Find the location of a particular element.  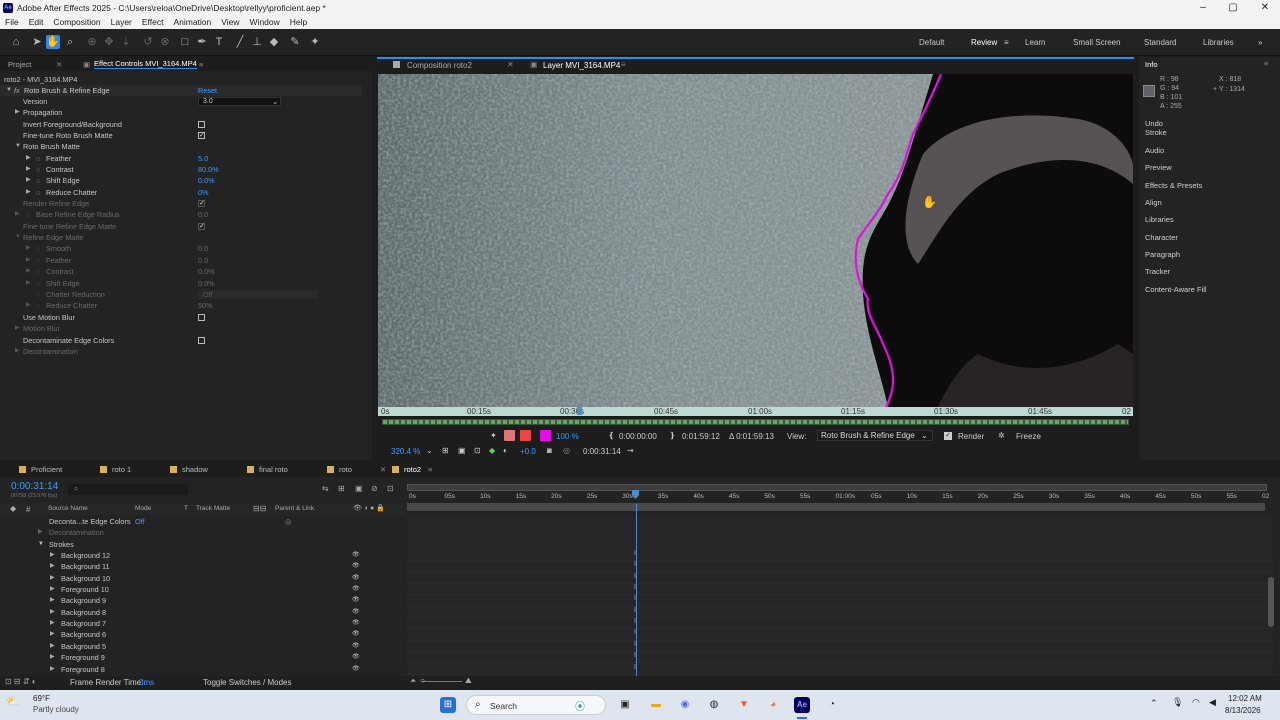

tab-composition: Composition roto2 is located at coordinates (439, 65).